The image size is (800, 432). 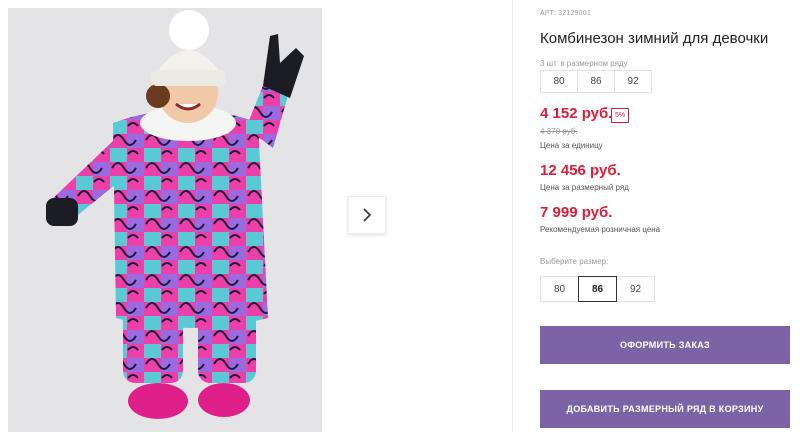 What do you see at coordinates (665, 409) in the screenshot?
I see `add-pack-to-cart-button: ДОБАВИТЬ РАЗМЕРНЫЙ РЯД В КОРЗИНУ` at bounding box center [665, 409].